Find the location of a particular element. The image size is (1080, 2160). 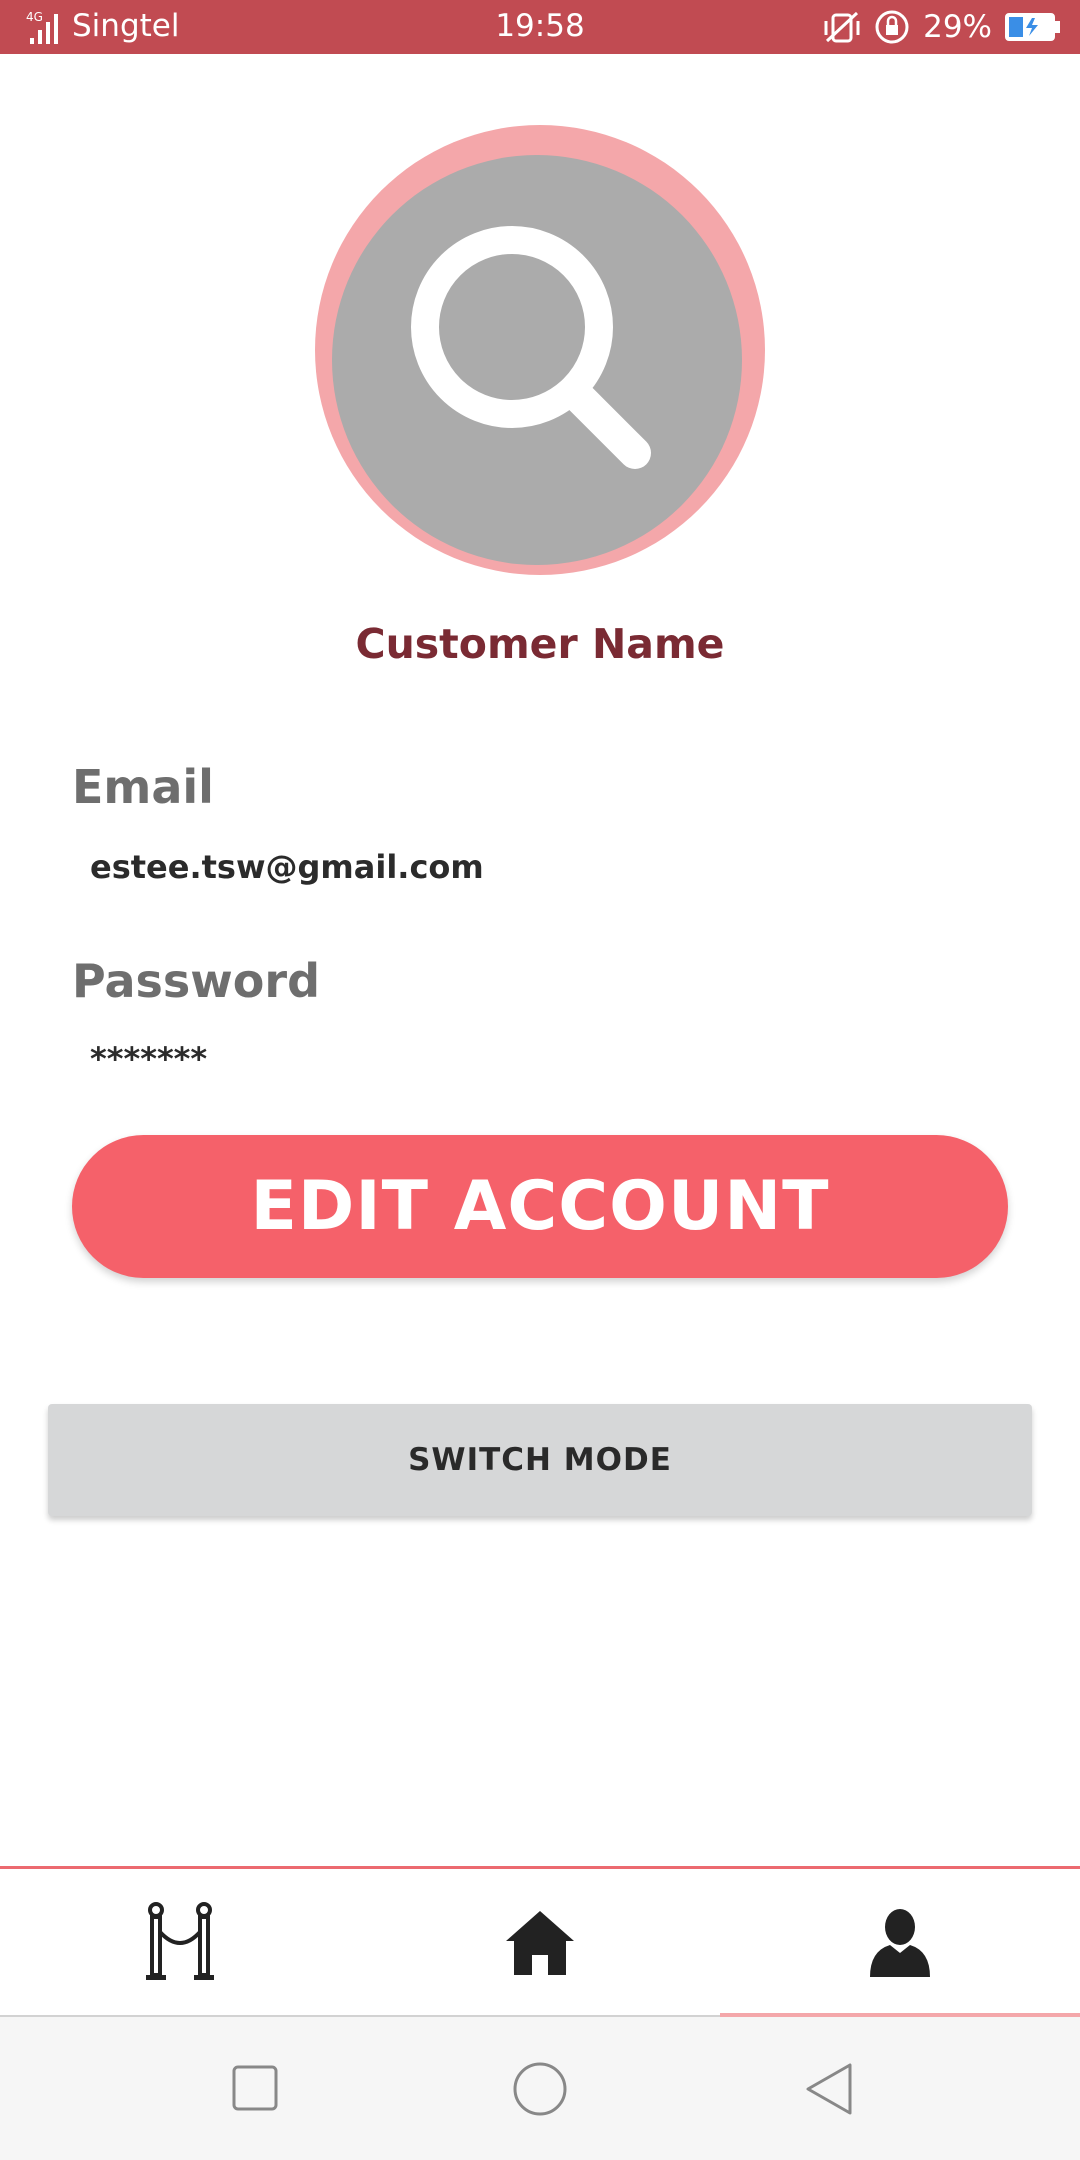

rotation-lock-icon is located at coordinates (892, 27).